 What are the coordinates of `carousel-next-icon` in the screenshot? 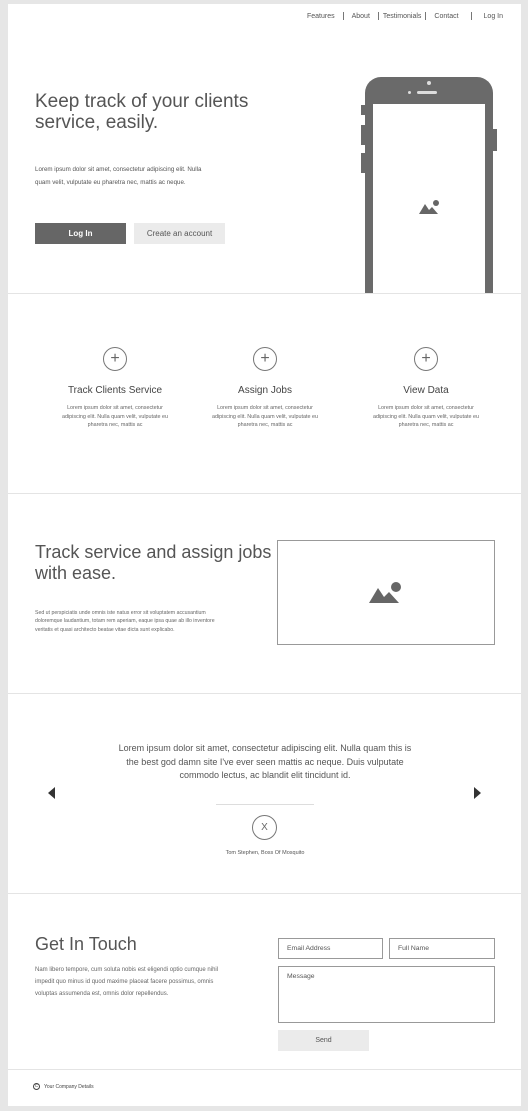 It's located at (477, 793).